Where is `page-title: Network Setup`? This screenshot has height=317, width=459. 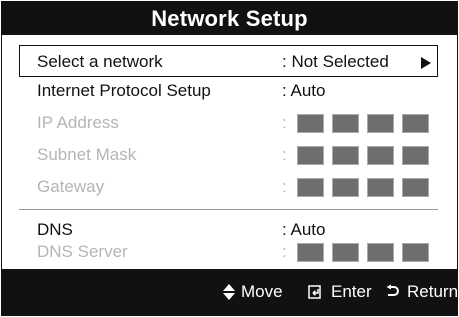
page-title: Network Setup is located at coordinates (229, 18).